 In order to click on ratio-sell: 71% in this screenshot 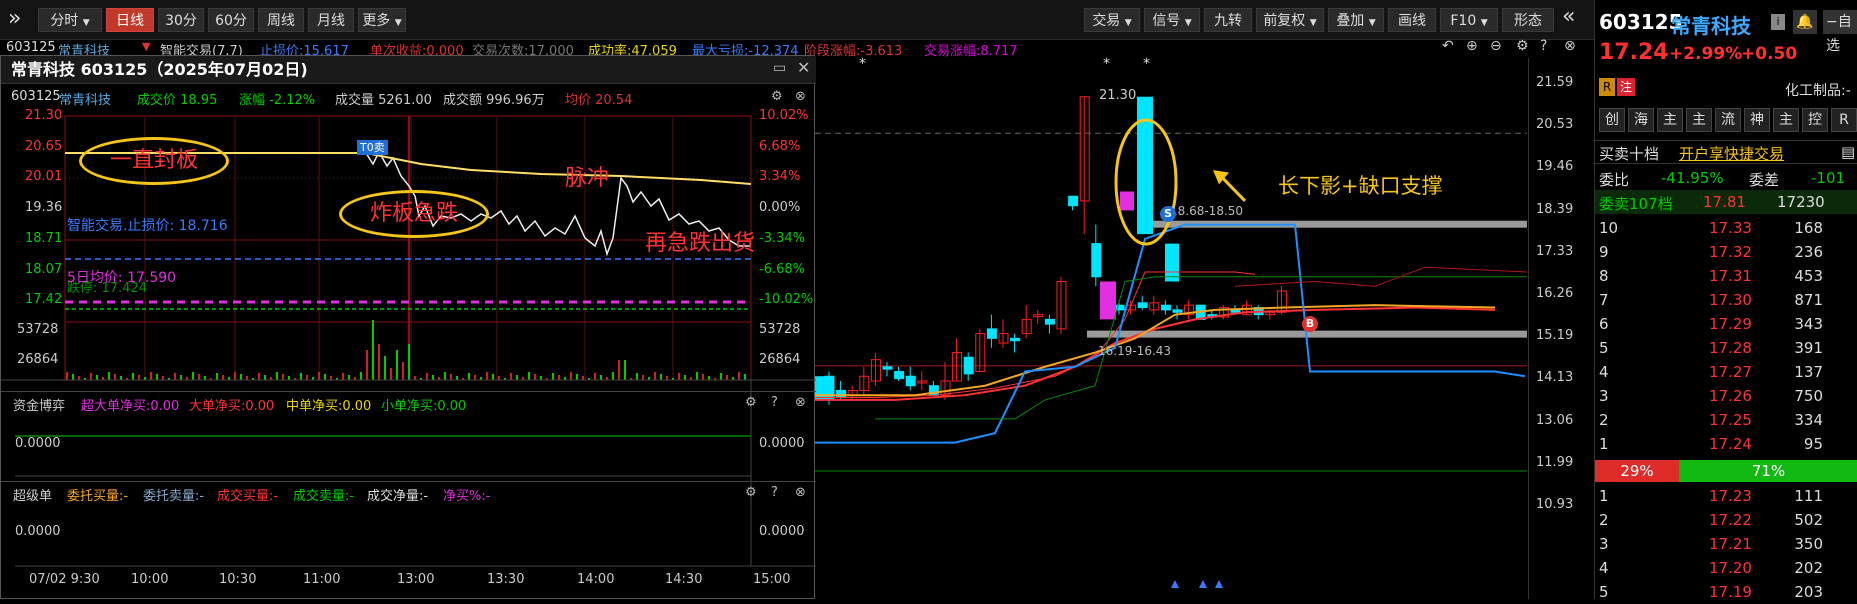, I will do `click(1768, 471)`.